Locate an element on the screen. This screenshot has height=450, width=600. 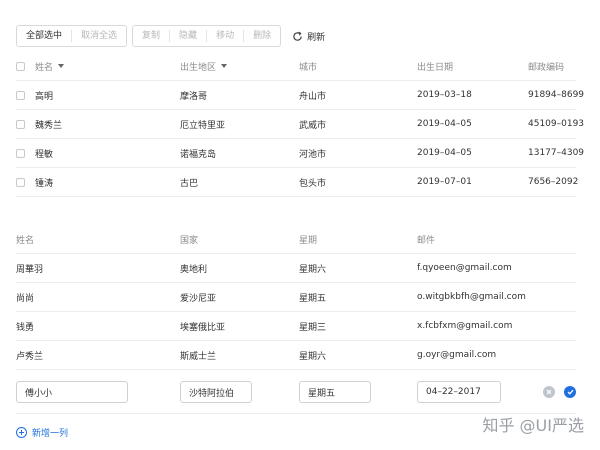
column-header-weekday: 星期 is located at coordinates (308, 240).